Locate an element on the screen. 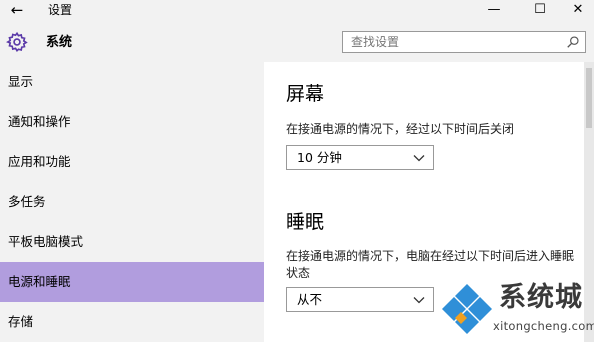 This screenshot has height=342, width=594. watermark-brand: 系统城 is located at coordinates (541, 297).